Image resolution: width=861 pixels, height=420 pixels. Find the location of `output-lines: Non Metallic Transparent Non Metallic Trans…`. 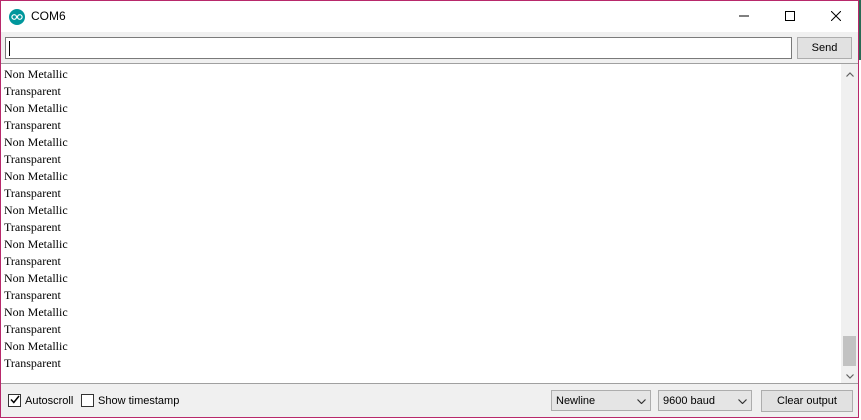

output-lines: Non Metallic Transparent Non Metallic Trans… is located at coordinates (36, 219).